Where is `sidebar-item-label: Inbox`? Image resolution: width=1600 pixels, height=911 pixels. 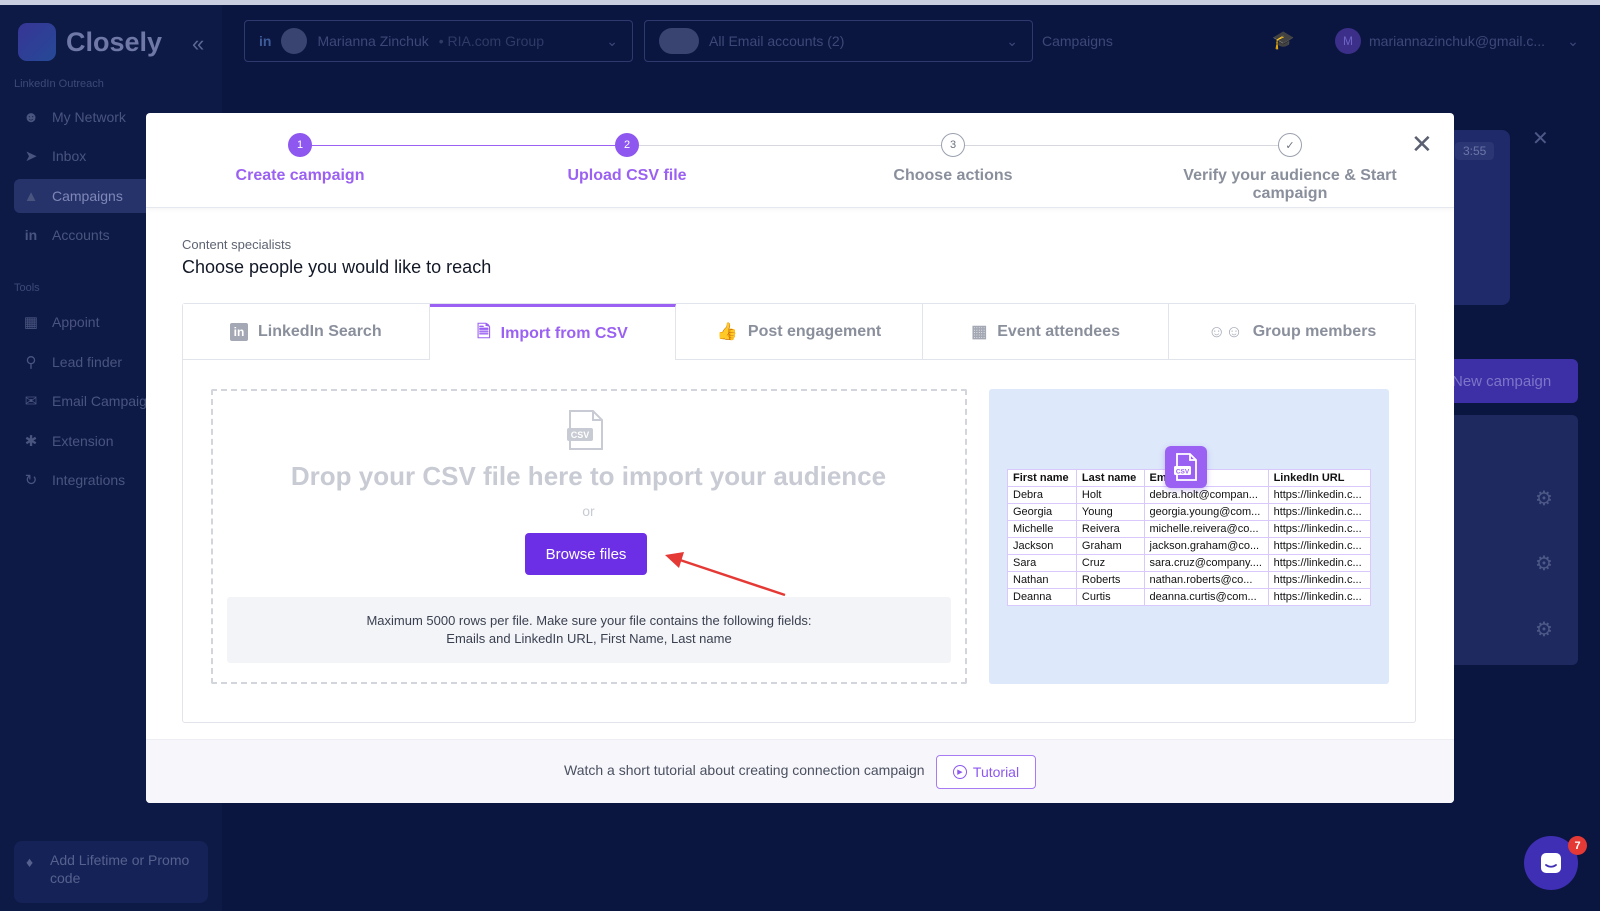 sidebar-item-label: Inbox is located at coordinates (69, 156).